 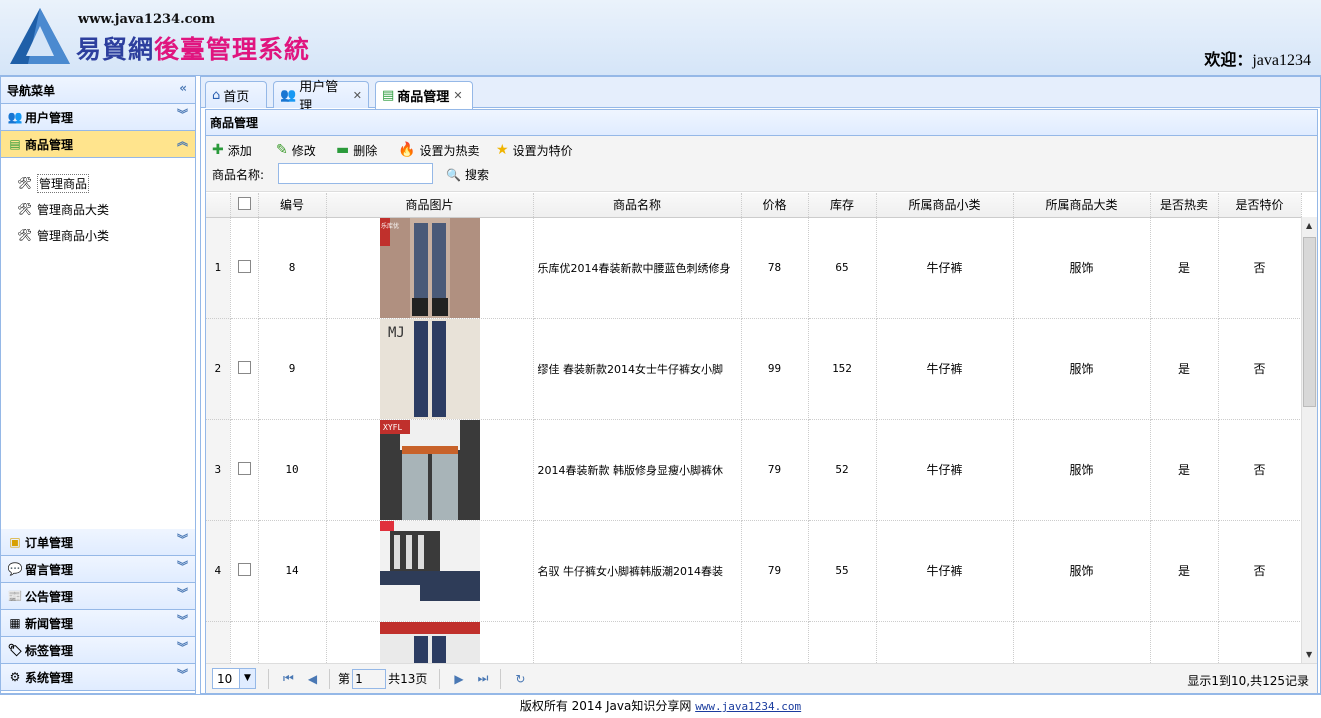 I want to click on cell-image: MJ, so click(x=430, y=369).